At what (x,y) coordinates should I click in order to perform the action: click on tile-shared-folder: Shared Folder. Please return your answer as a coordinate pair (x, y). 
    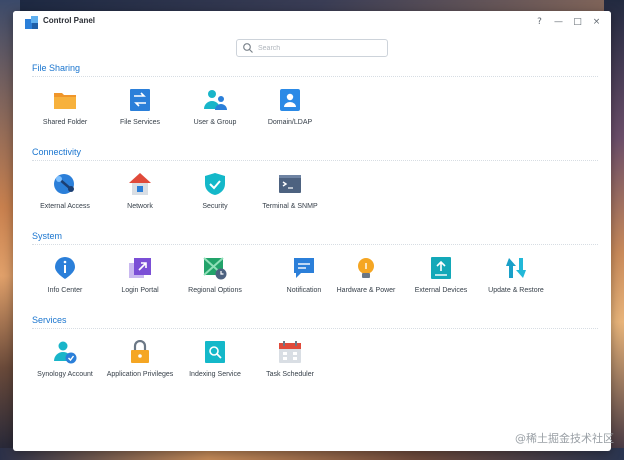
    Looking at the image, I should click on (65, 108).